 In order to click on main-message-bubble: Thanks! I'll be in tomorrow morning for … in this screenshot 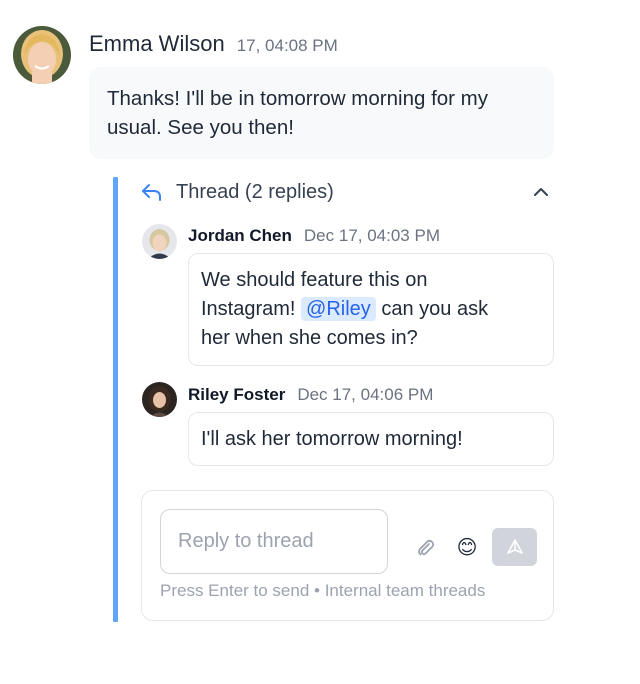, I will do `click(321, 113)`.